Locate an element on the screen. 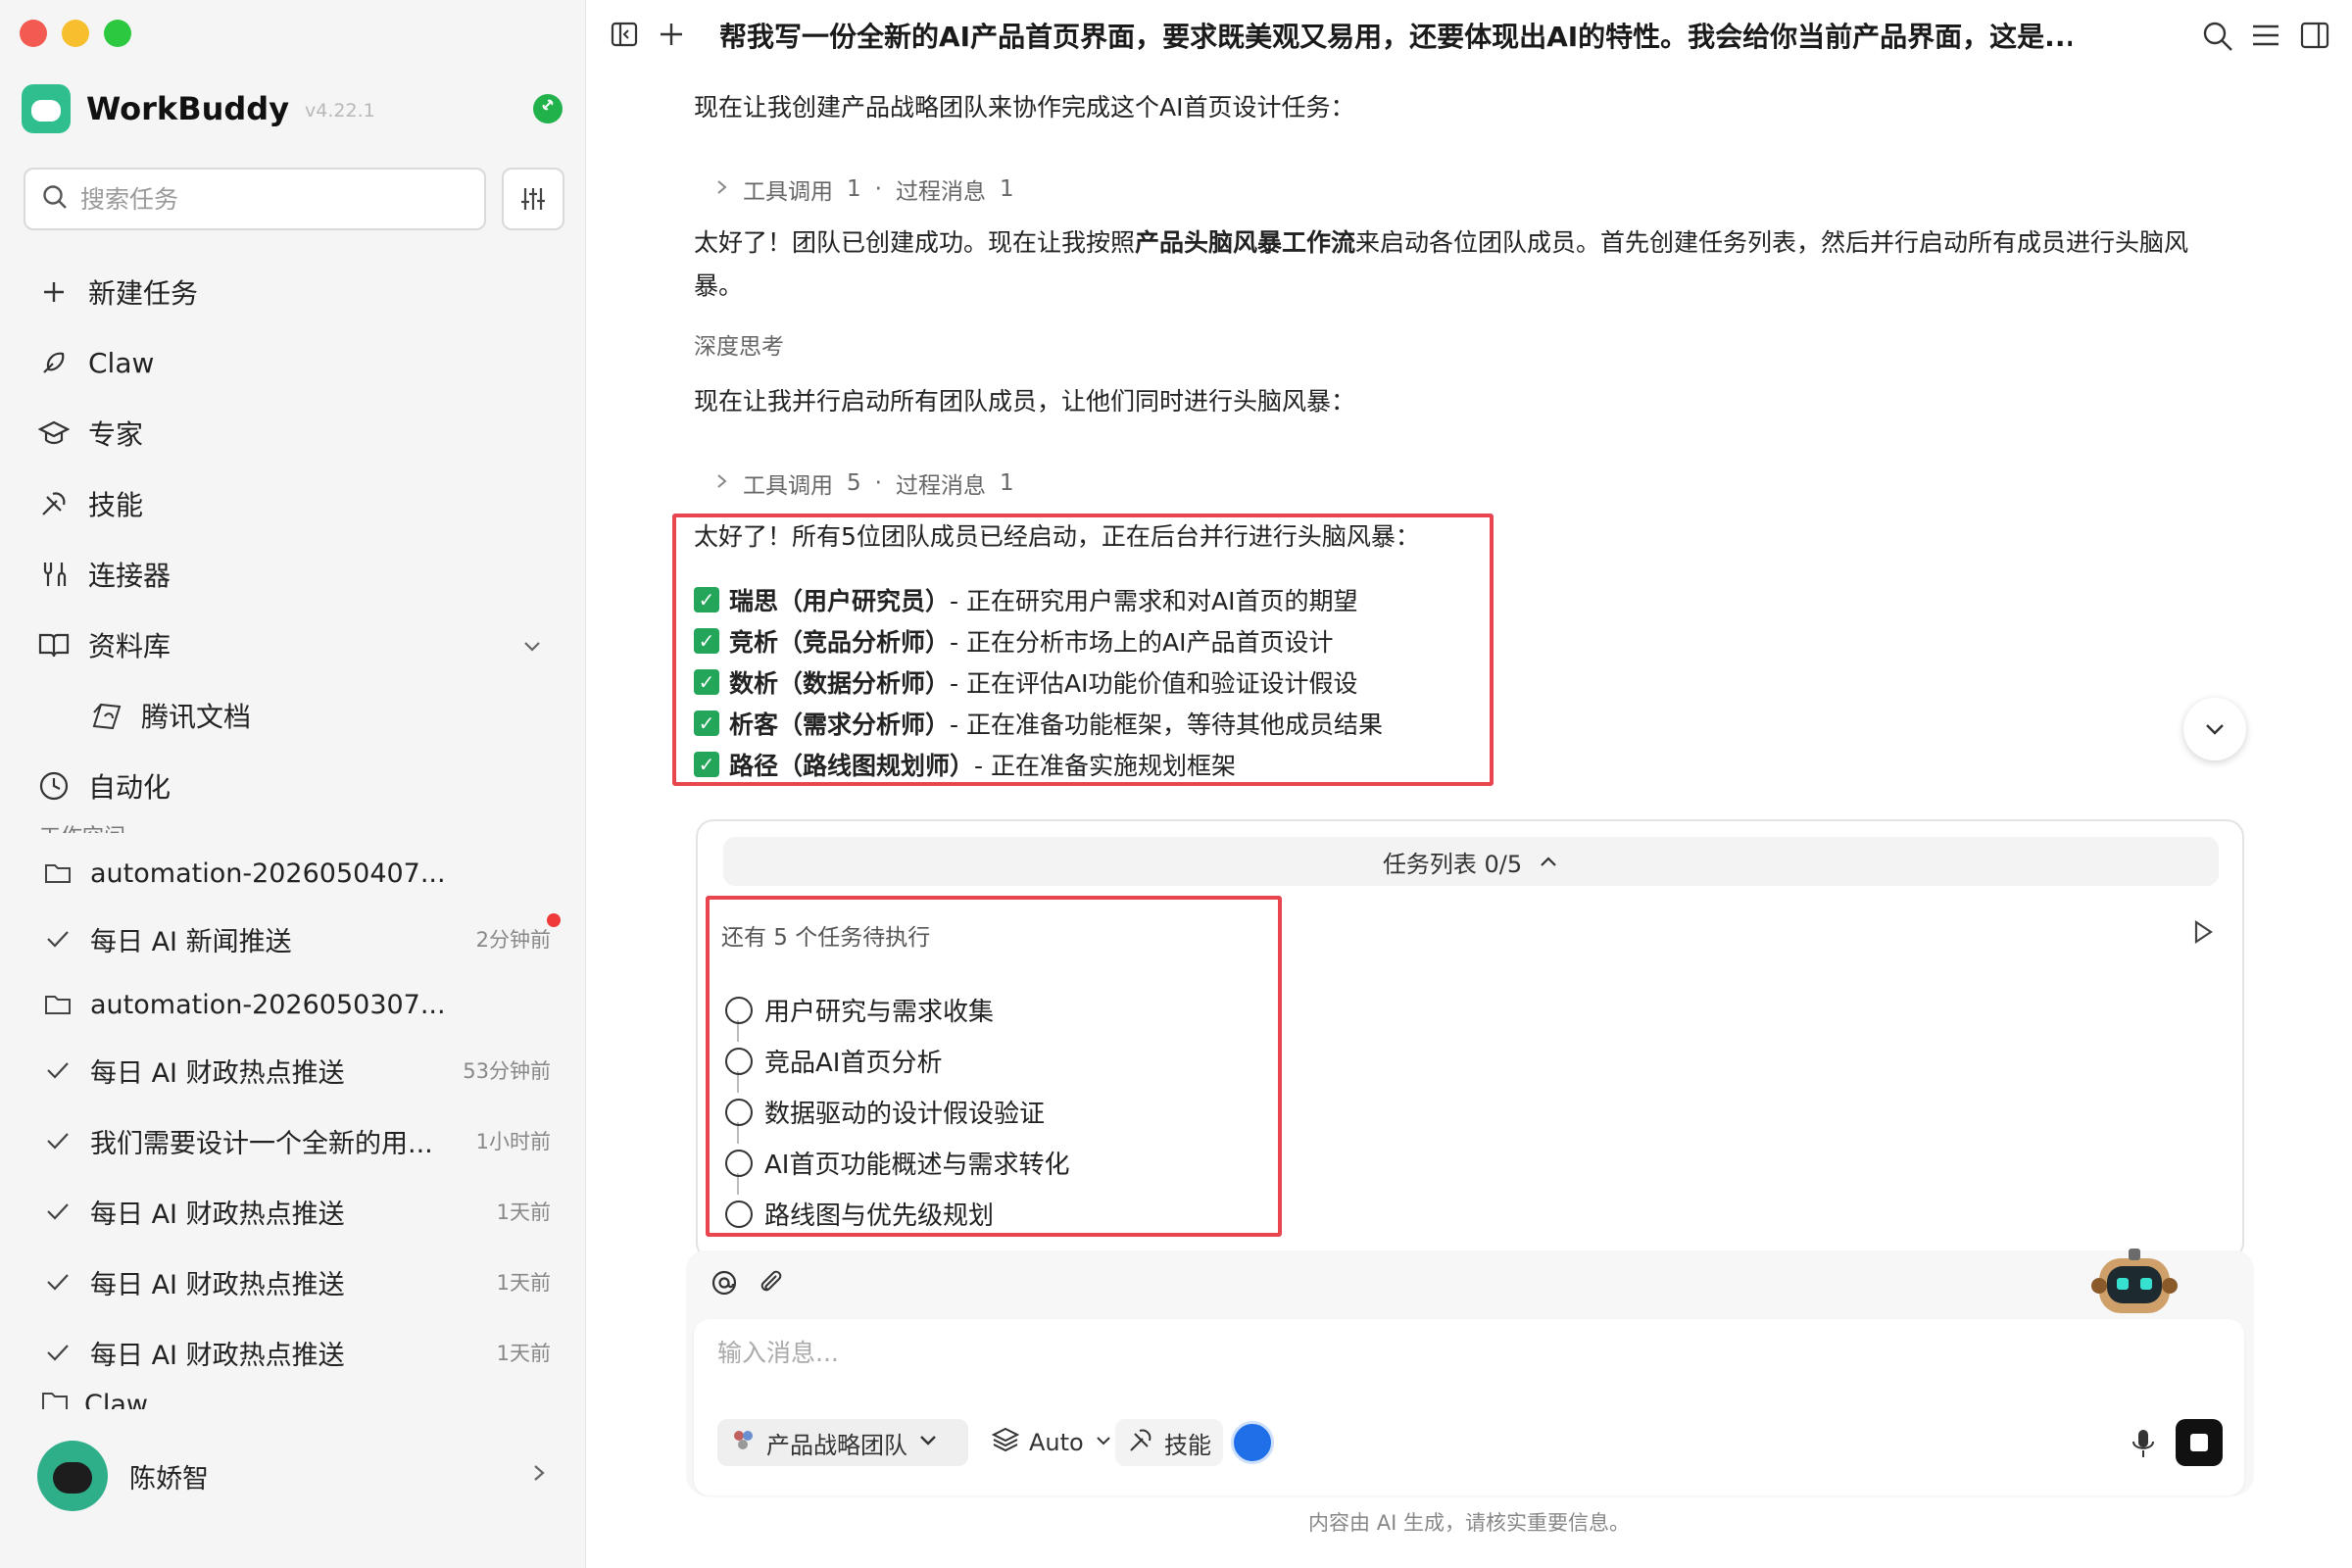  task-item: 我们需要设计一个全新的用... 1小时前 is located at coordinates (298, 1140).